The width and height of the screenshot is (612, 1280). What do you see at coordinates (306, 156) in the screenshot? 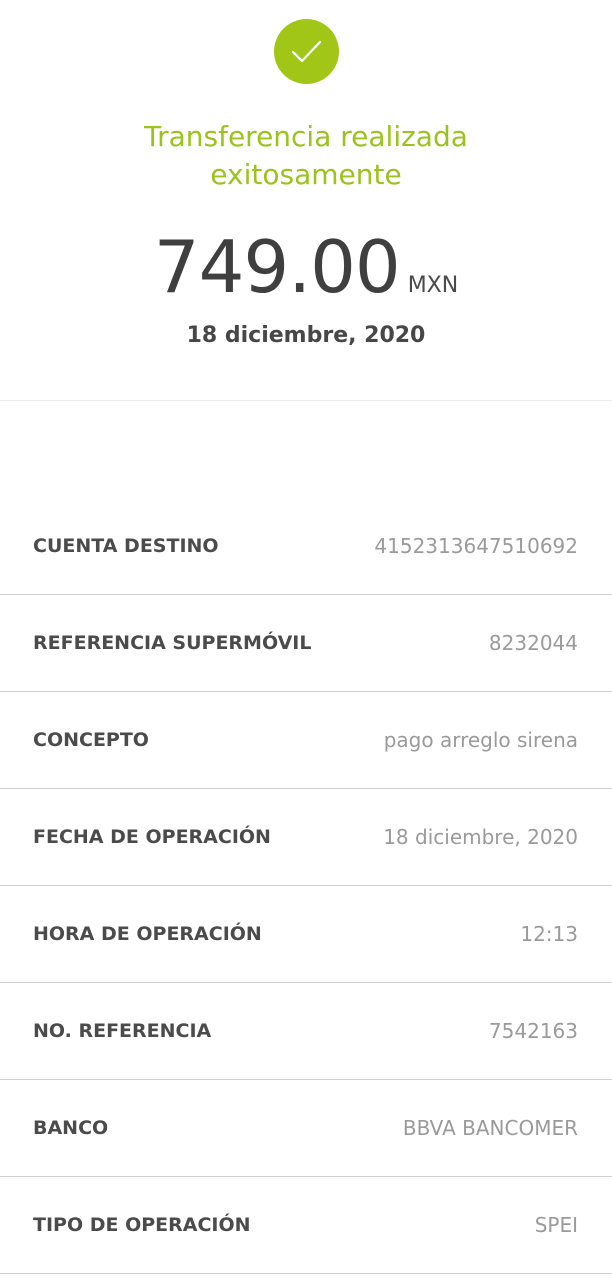
I see `success-message: Transferencia realizada exitosamente` at bounding box center [306, 156].